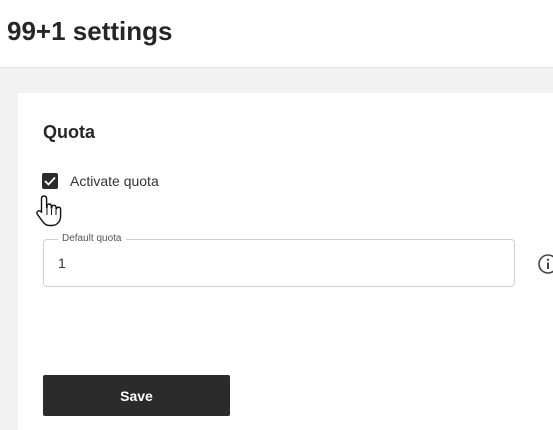 The width and height of the screenshot is (553, 430). I want to click on default-quota-legend: Default quota, so click(92, 239).